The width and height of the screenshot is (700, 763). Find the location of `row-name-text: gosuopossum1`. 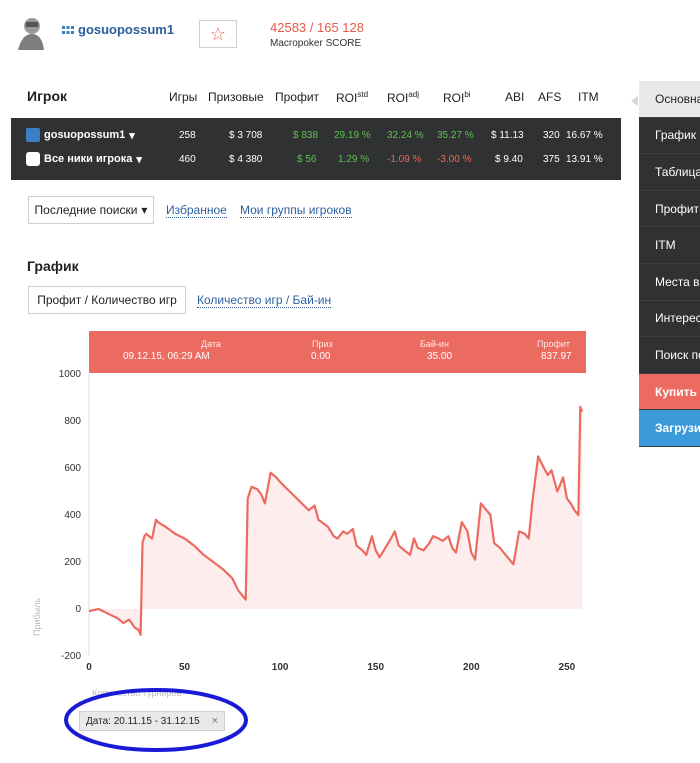

row-name-text: gosuopossum1 is located at coordinates (85, 135).